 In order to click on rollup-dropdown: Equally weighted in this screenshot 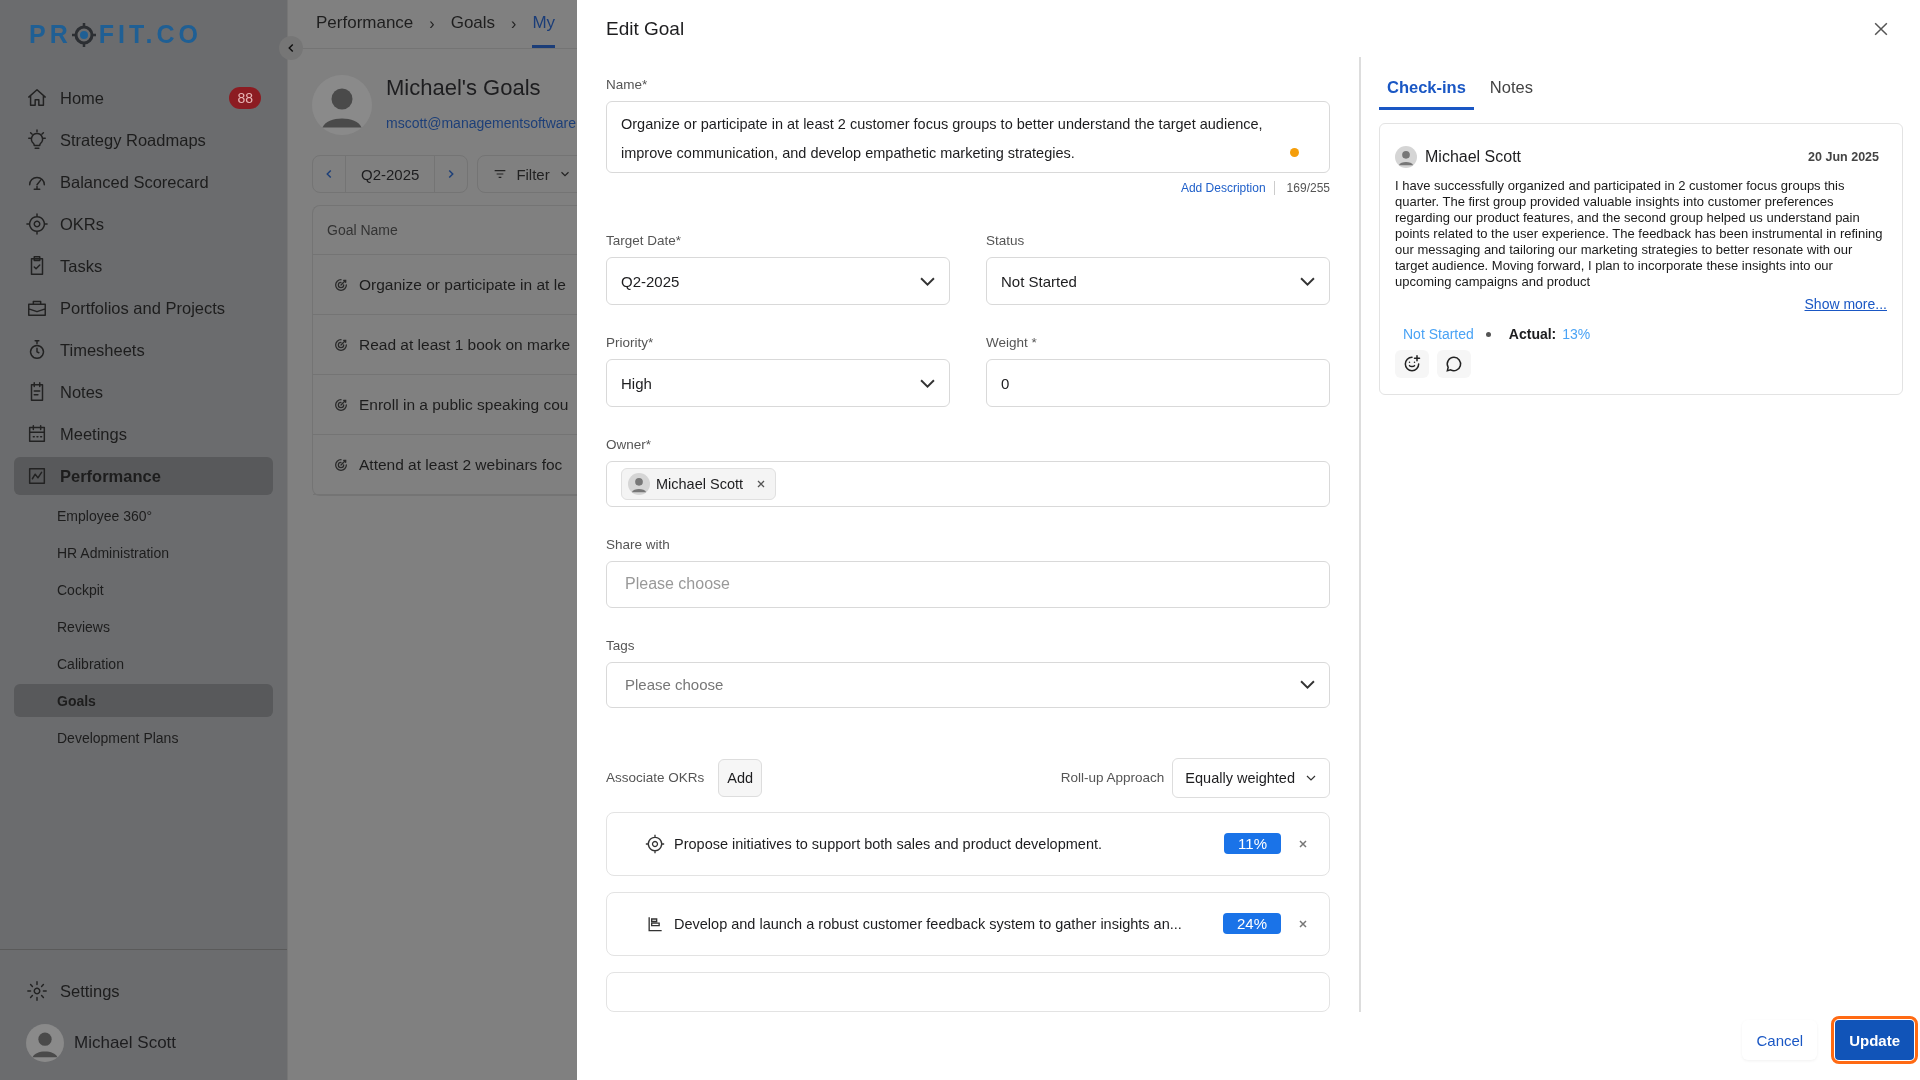, I will do `click(1251, 778)`.